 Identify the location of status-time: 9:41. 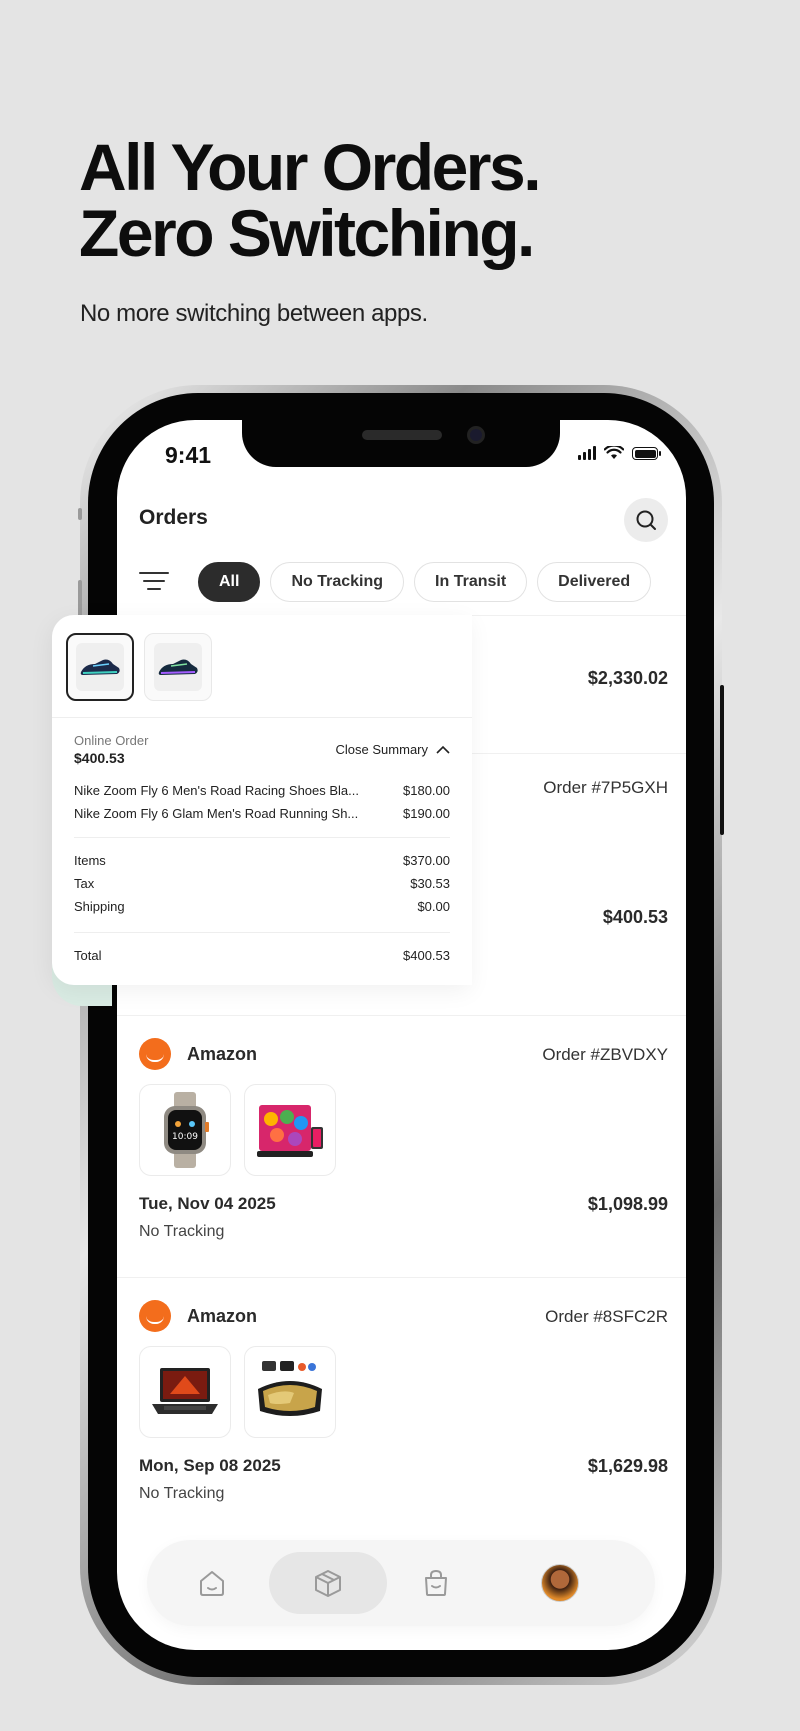
(188, 455).